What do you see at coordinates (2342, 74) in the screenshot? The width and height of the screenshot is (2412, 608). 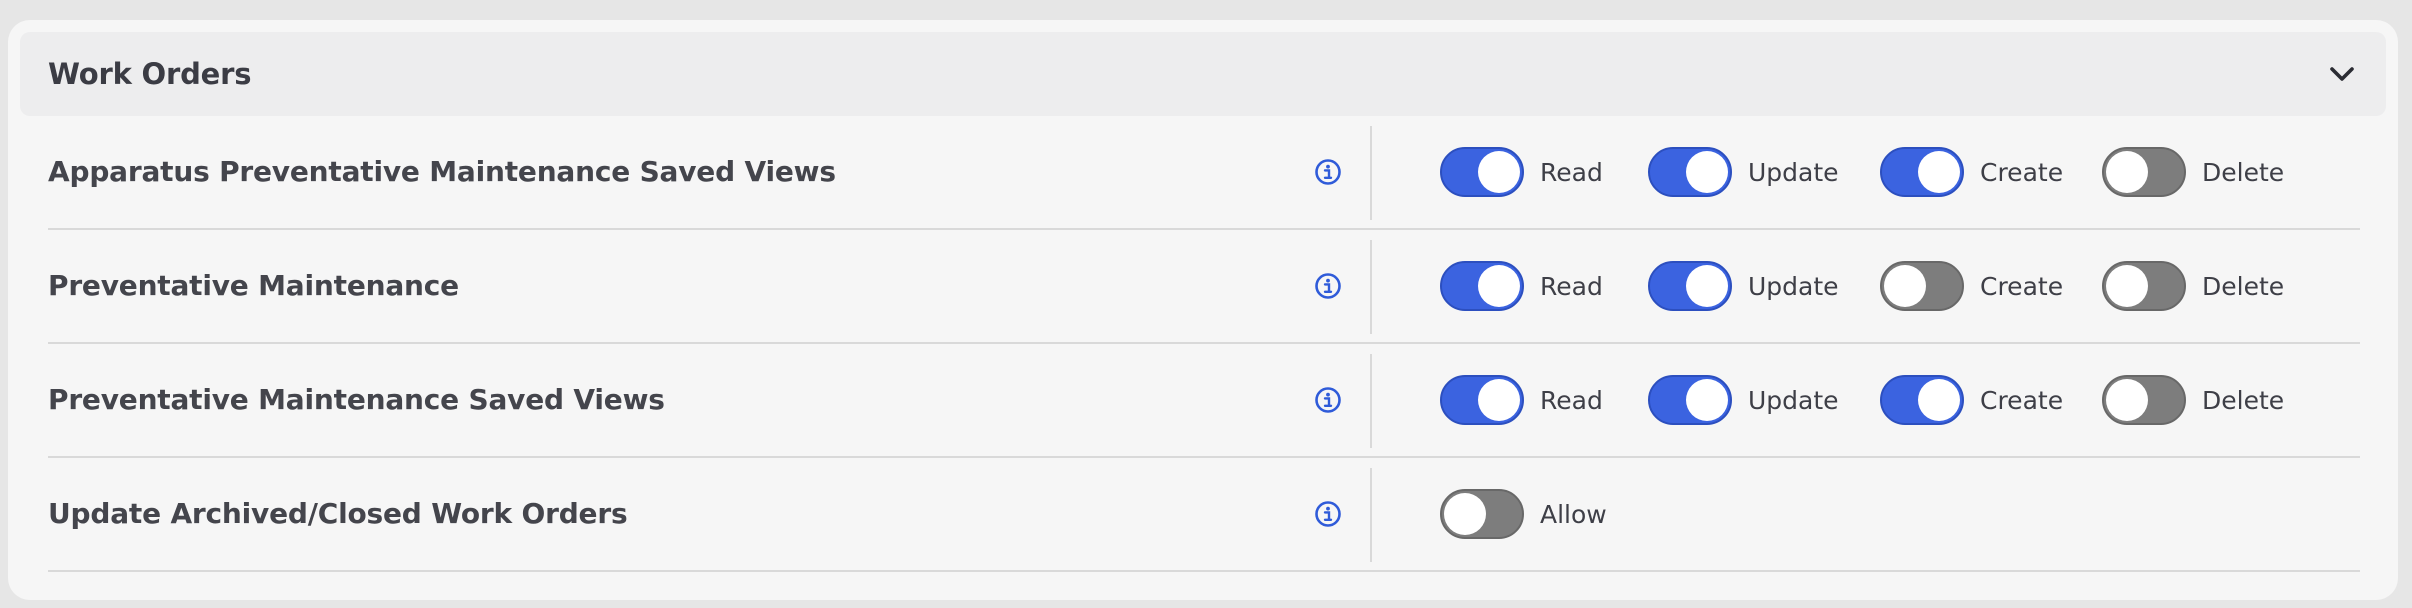 I see `chevron-down-icon` at bounding box center [2342, 74].